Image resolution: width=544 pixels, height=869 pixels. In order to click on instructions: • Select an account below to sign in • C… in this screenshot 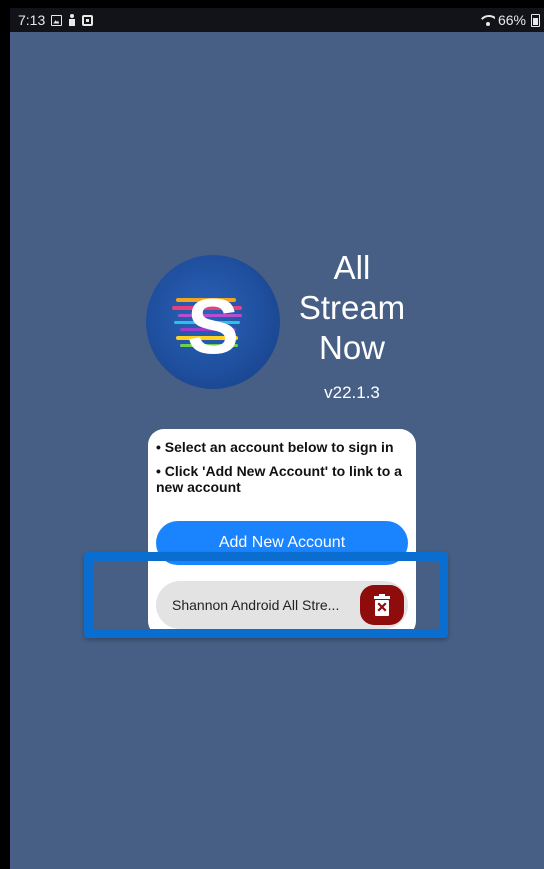, I will do `click(282, 471)`.